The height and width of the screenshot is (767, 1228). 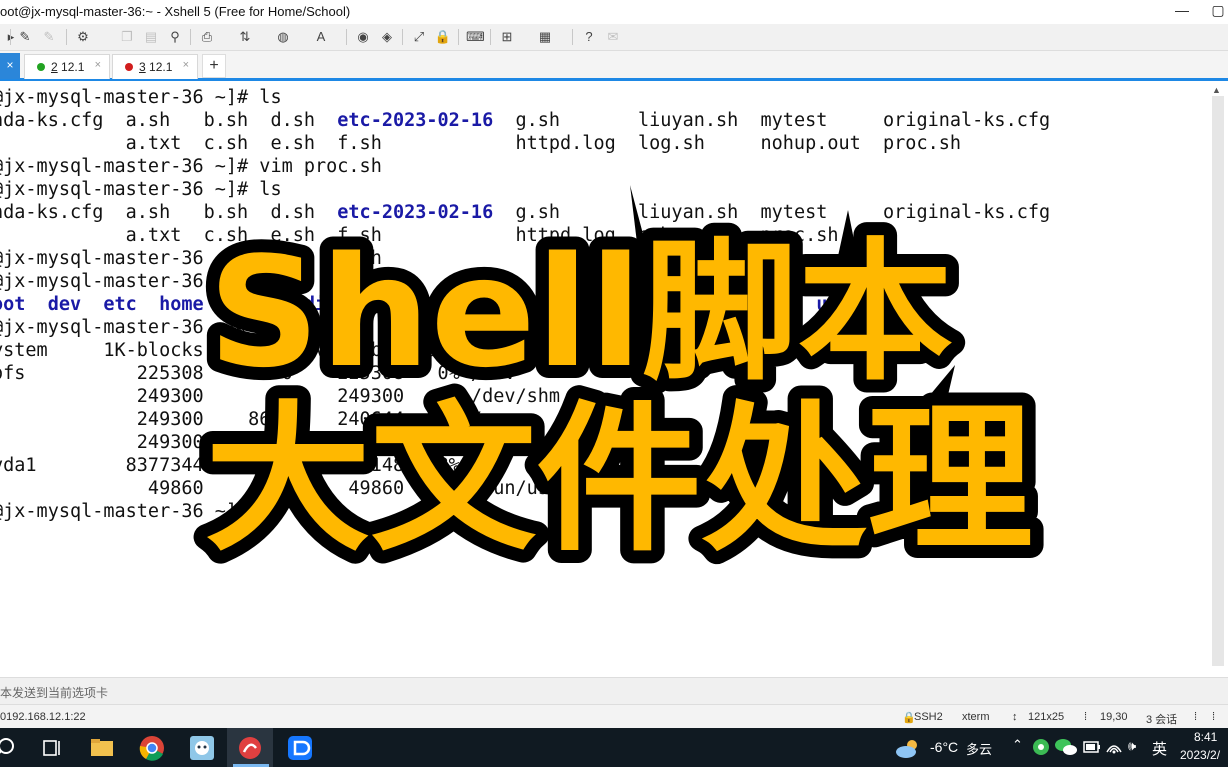 I want to click on find-icon: ⚲, so click(x=175, y=37).